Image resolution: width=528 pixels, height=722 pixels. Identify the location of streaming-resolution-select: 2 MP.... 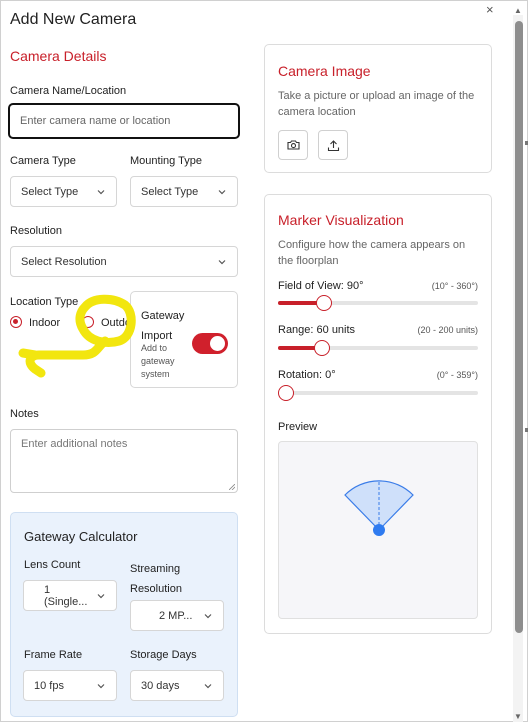
(177, 615).